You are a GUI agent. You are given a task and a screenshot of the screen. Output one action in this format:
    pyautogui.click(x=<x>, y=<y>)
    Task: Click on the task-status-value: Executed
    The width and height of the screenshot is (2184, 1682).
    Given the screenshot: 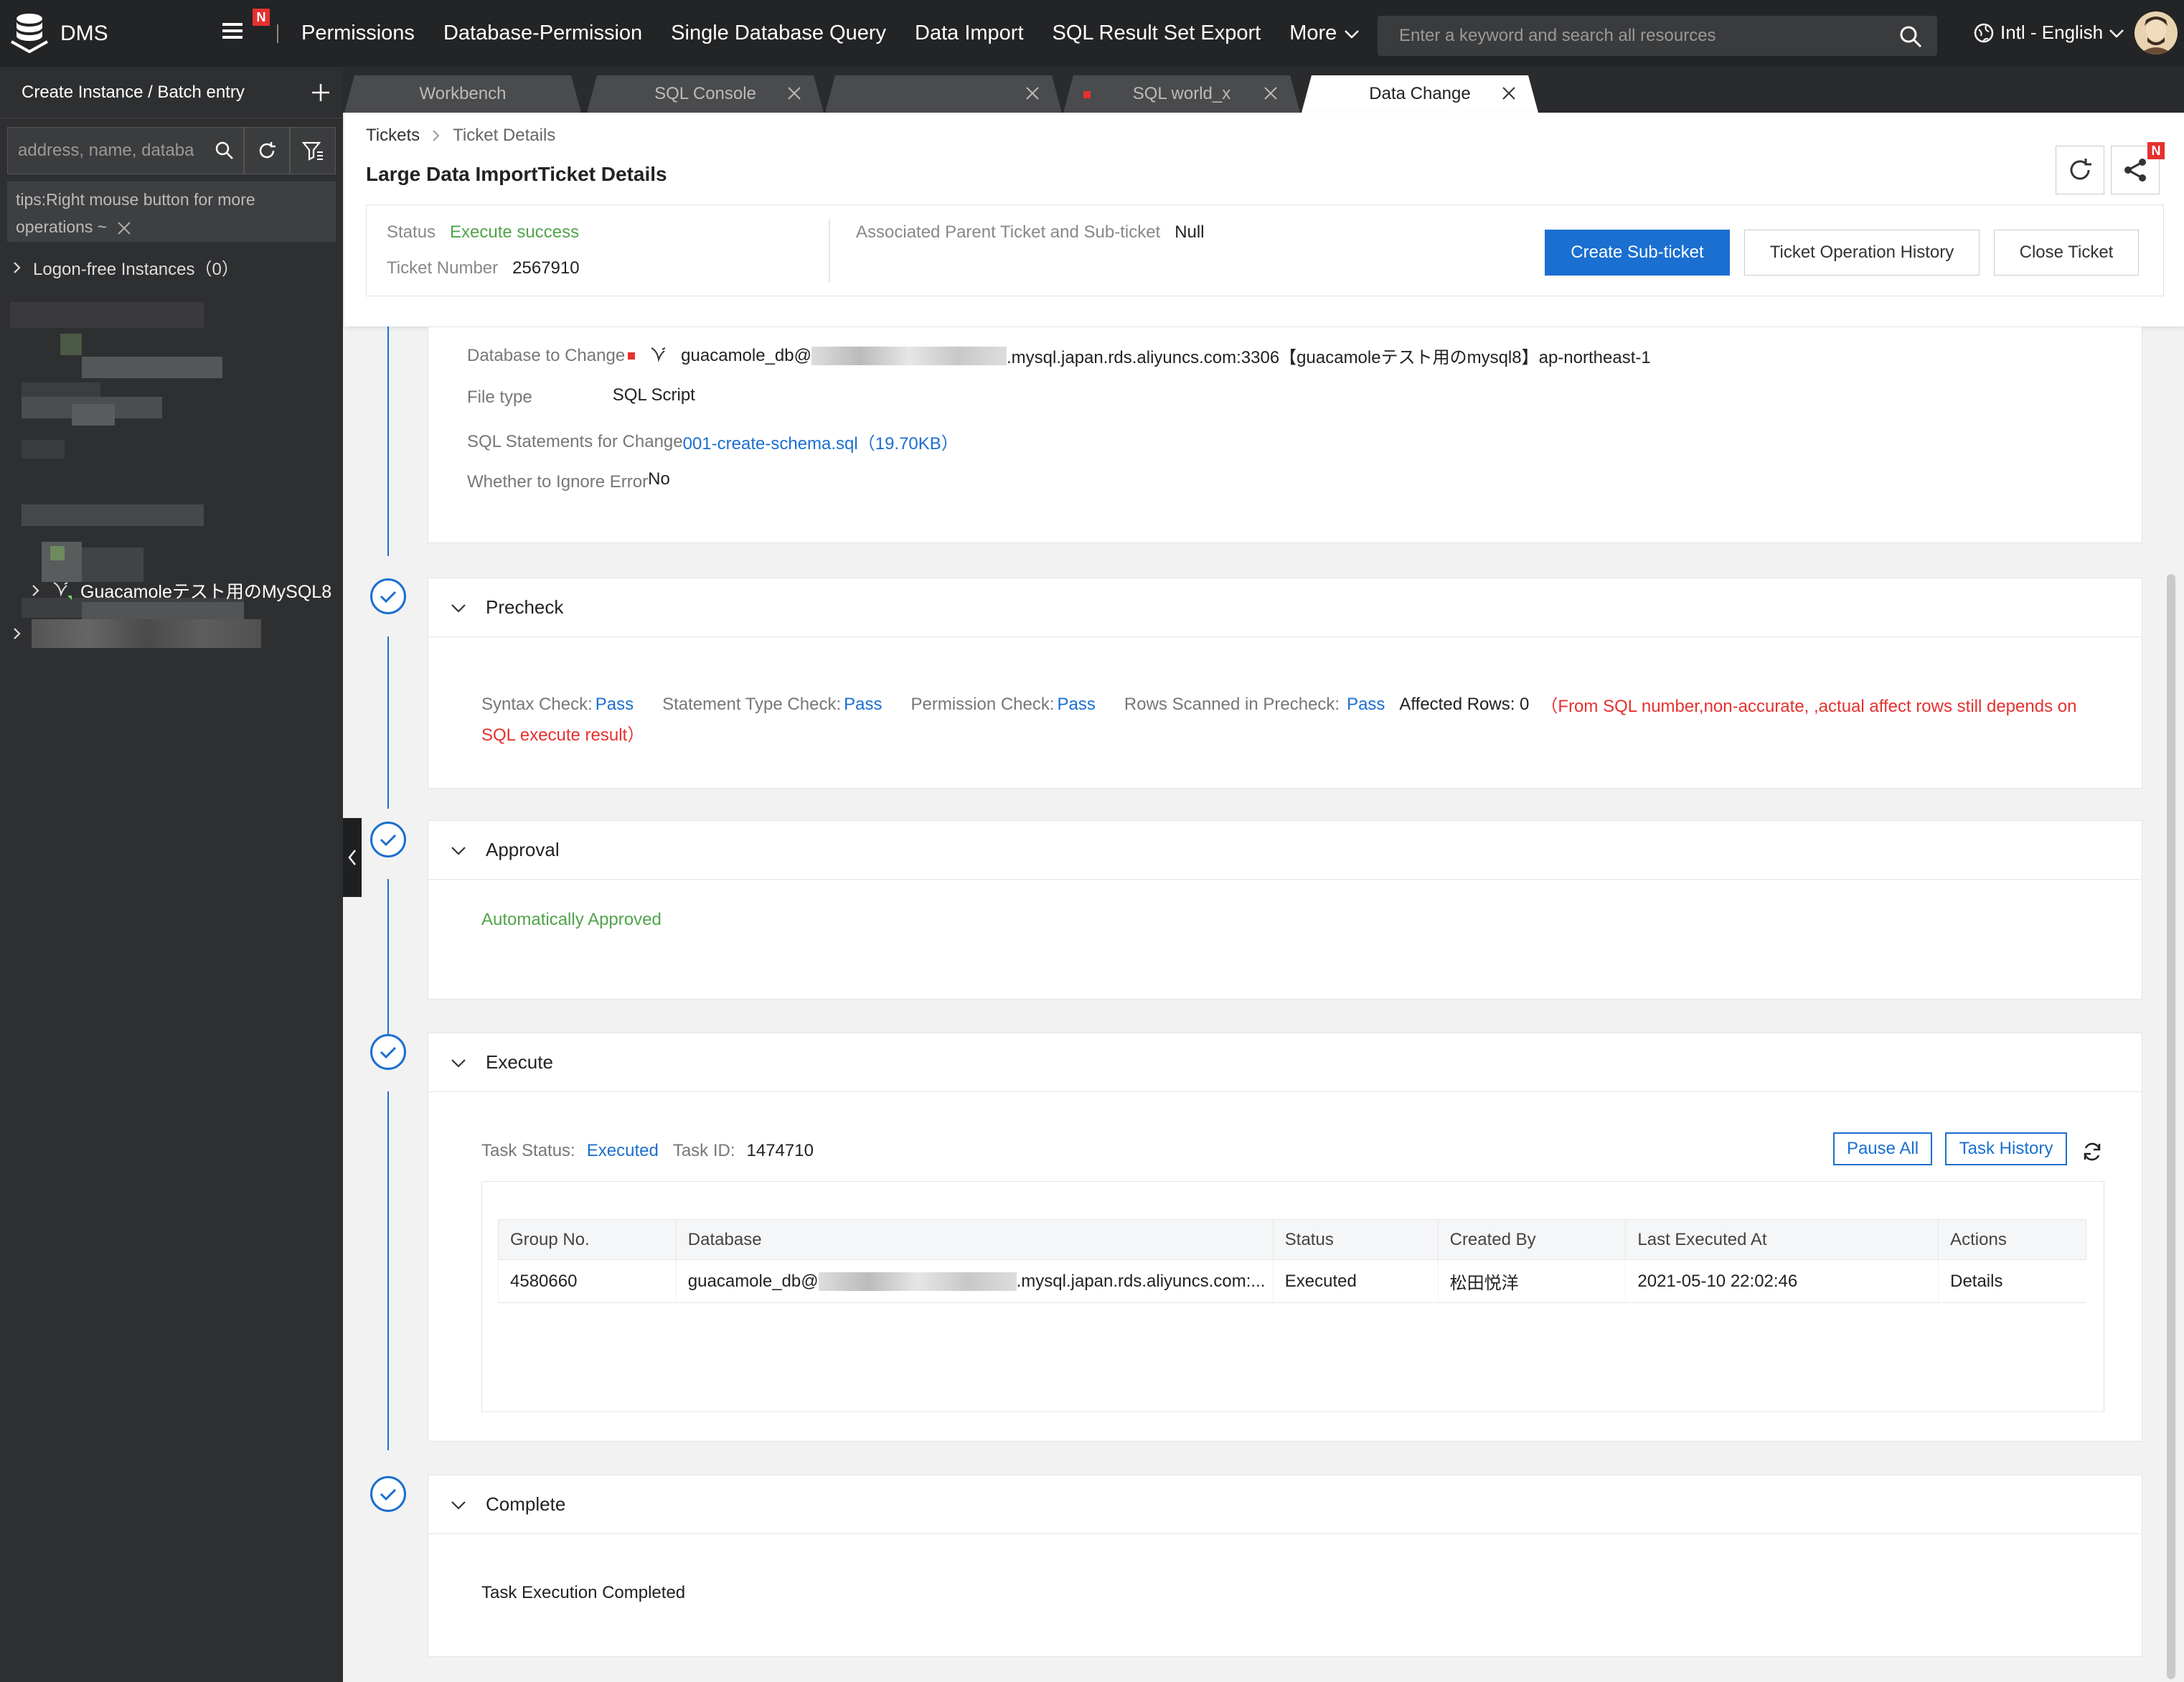 What is the action you would take?
    pyautogui.click(x=622, y=1150)
    